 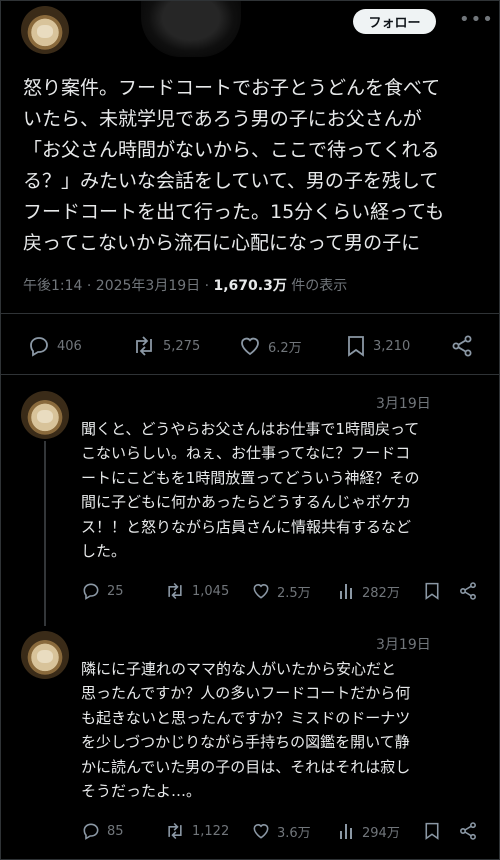 I want to click on view-count-label: 件の表示, so click(x=317, y=286).